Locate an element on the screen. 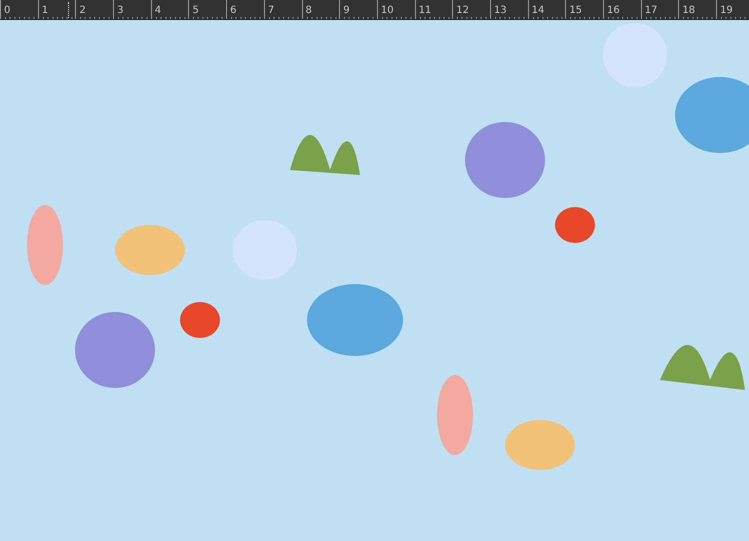 The height and width of the screenshot is (541, 749). ruler-label: 9 is located at coordinates (346, 11).